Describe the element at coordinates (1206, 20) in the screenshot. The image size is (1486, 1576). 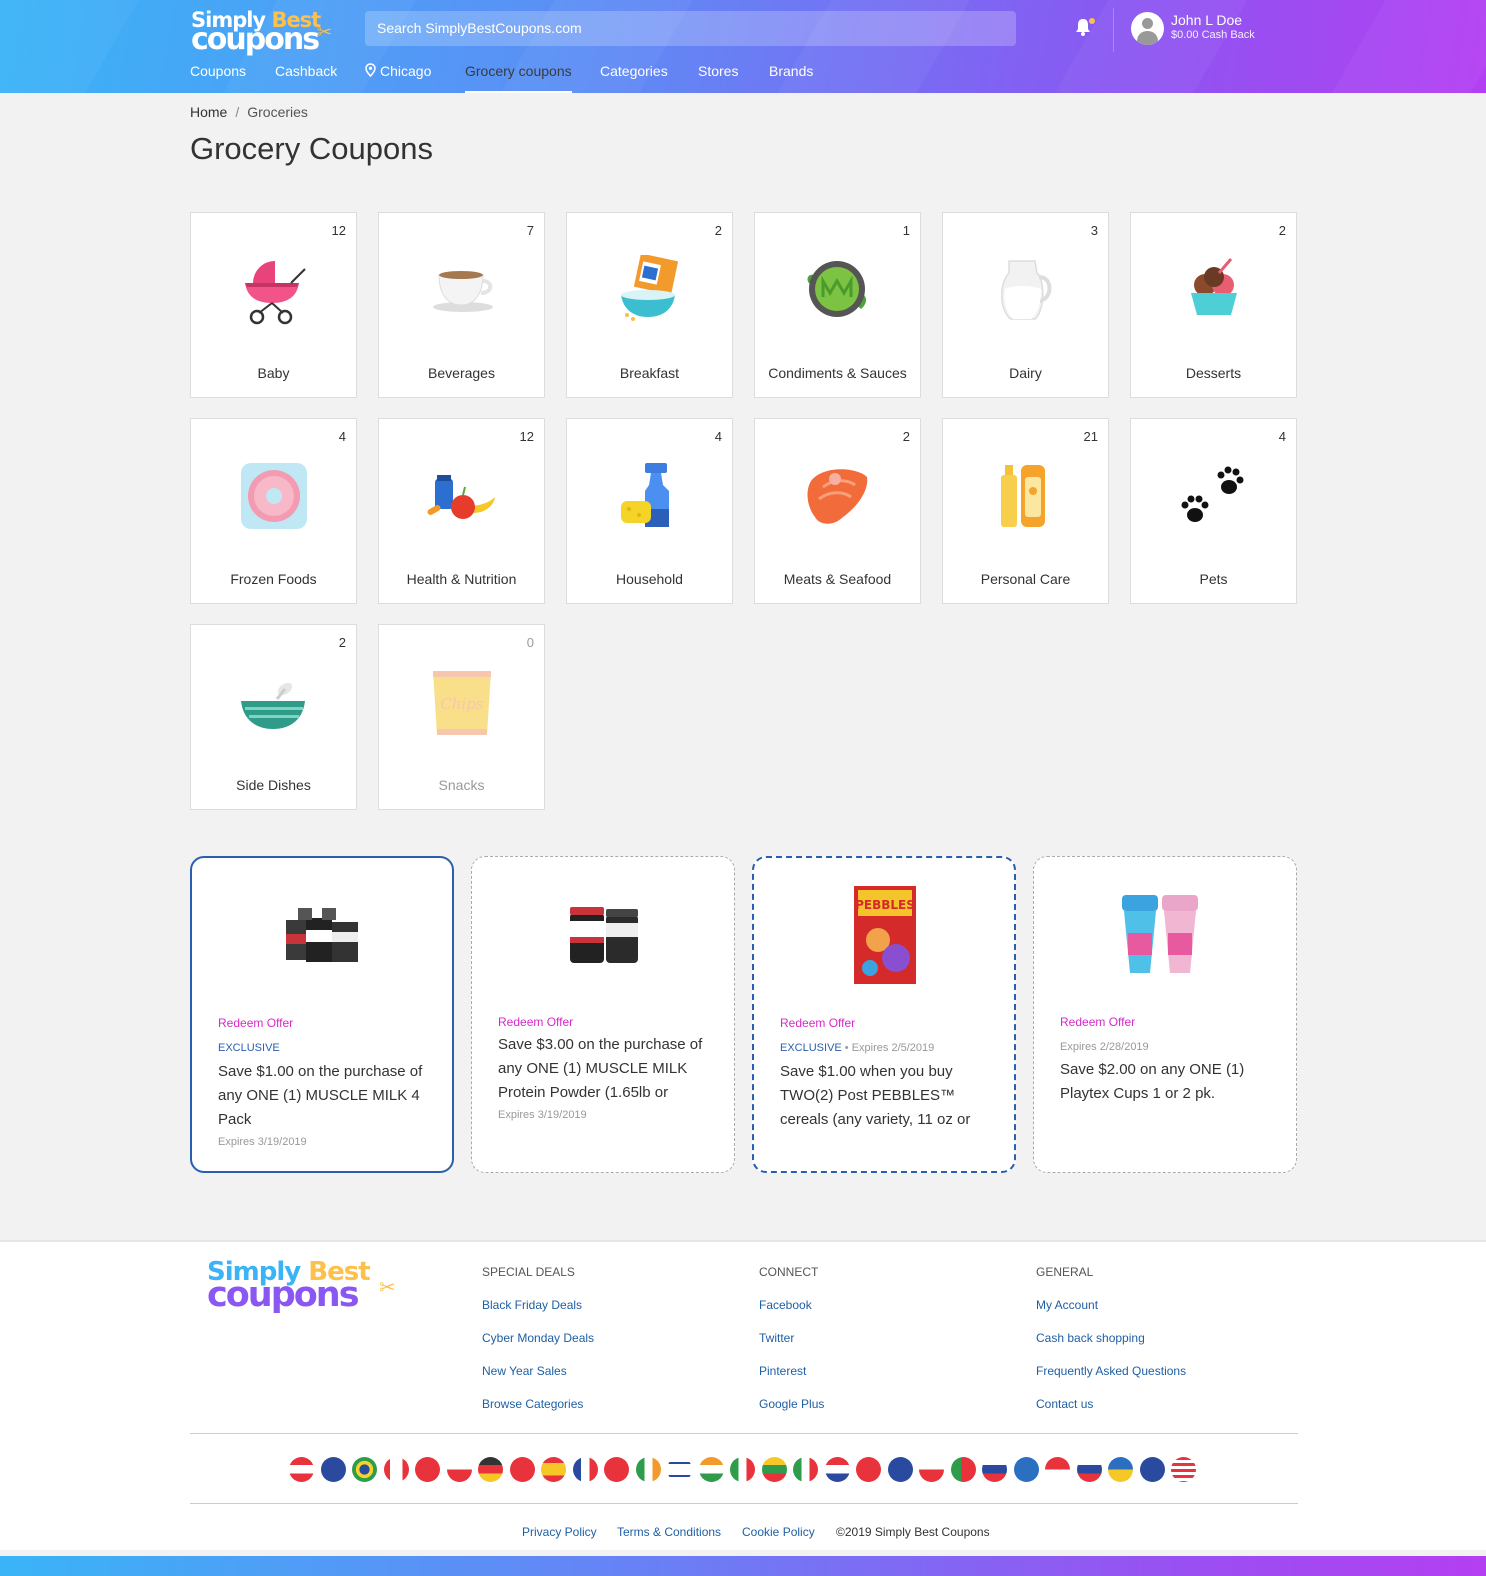
I see `user-name: John L Doe` at that location.